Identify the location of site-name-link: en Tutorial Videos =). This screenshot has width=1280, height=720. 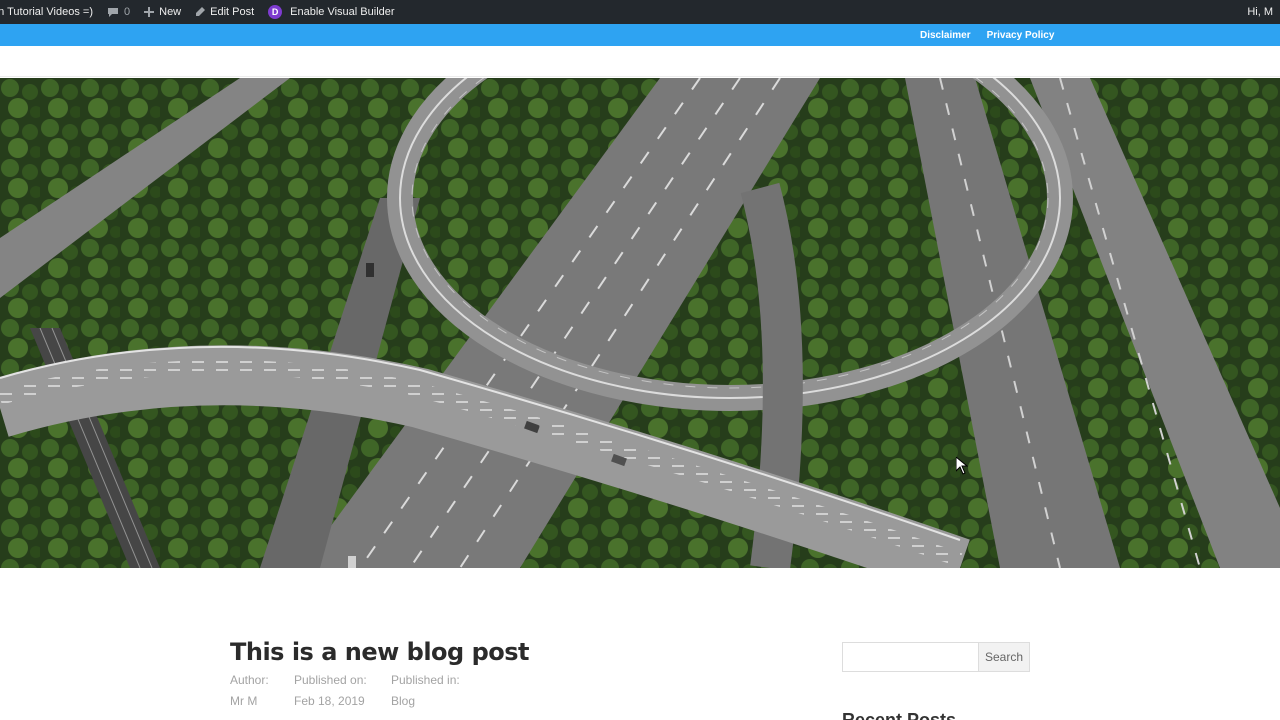
(50, 12).